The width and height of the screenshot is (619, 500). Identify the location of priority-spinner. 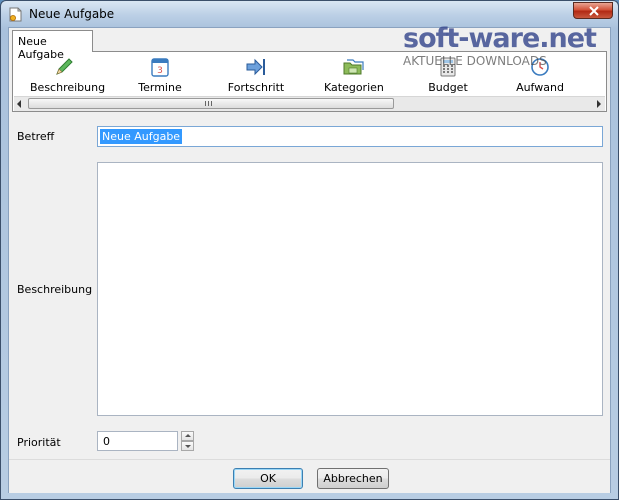
(187, 441).